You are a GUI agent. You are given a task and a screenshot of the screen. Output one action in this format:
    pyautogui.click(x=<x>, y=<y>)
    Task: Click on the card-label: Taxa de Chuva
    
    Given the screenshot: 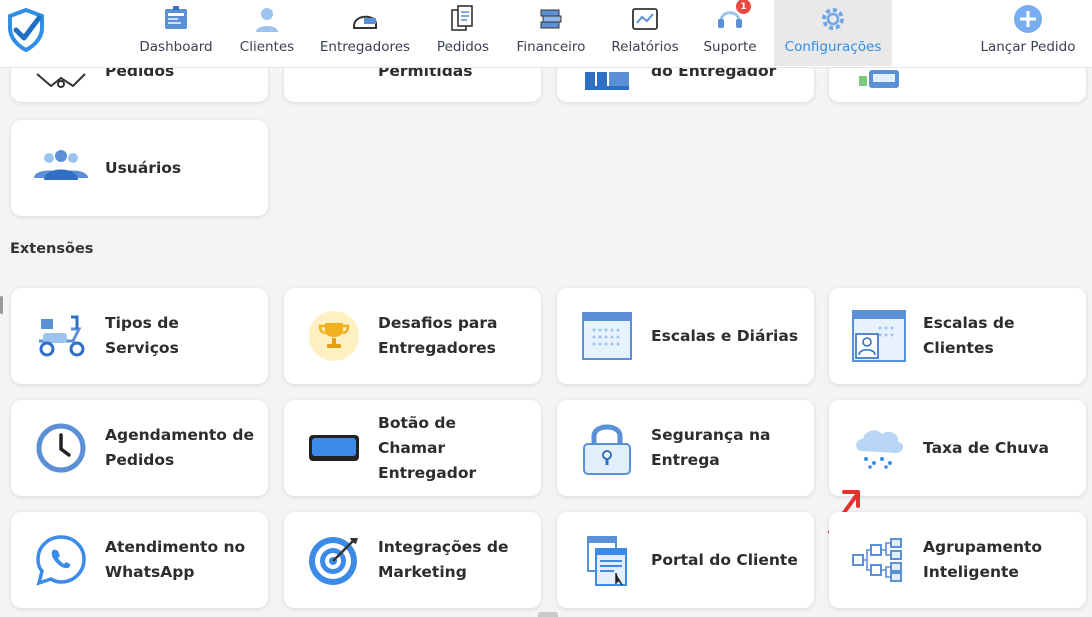 What is the action you would take?
    pyautogui.click(x=986, y=447)
    